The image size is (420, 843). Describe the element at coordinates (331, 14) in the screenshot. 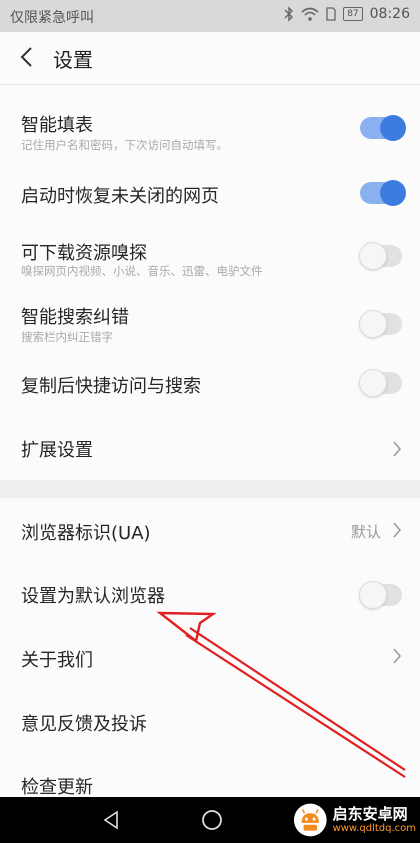

I see `sim-icon` at that location.